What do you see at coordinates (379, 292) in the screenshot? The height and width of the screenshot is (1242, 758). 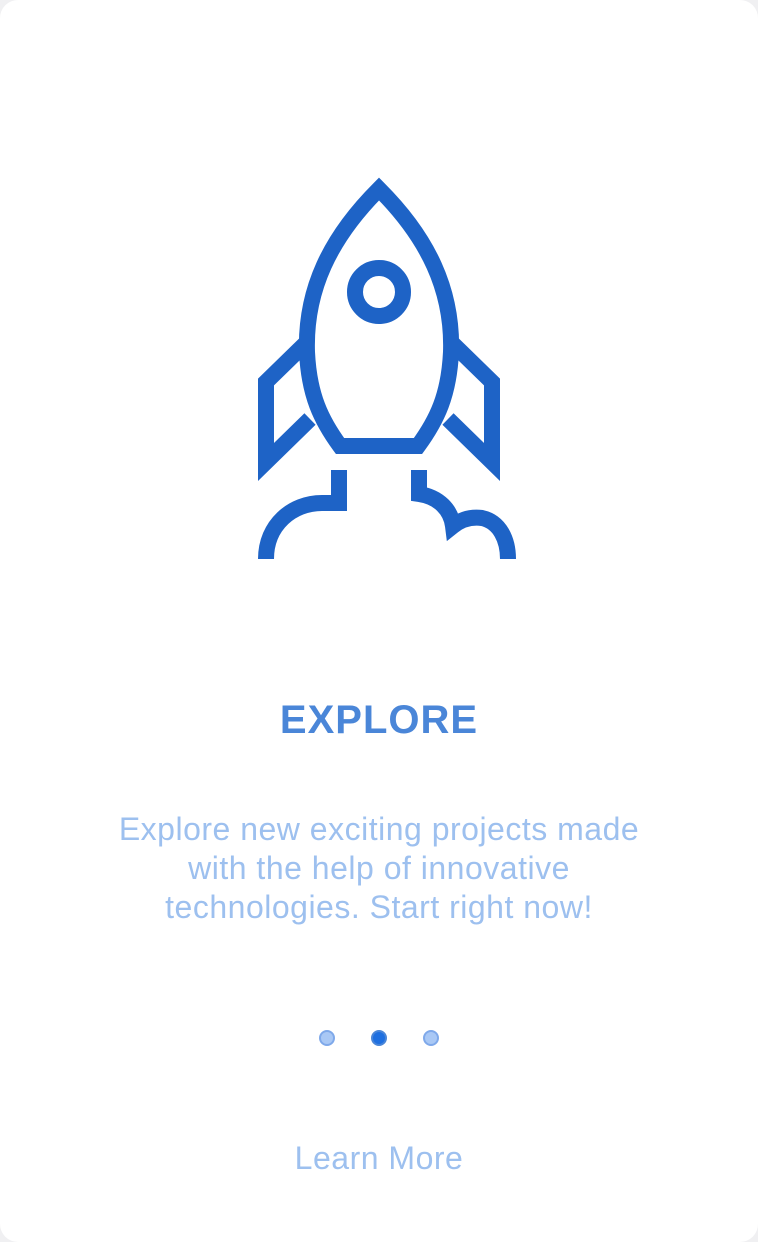 I see `rocket-window` at bounding box center [379, 292].